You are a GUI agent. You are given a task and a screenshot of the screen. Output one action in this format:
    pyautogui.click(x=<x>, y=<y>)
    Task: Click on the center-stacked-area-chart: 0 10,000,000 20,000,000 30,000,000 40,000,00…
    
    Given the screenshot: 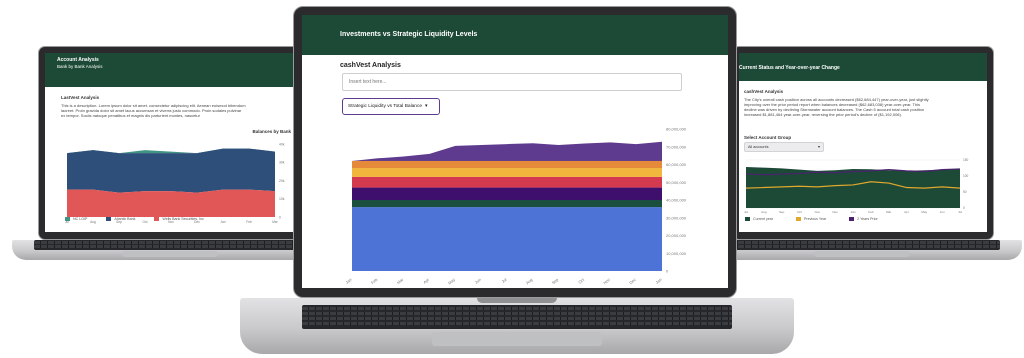 What is the action you would take?
    pyautogui.click(x=515, y=206)
    